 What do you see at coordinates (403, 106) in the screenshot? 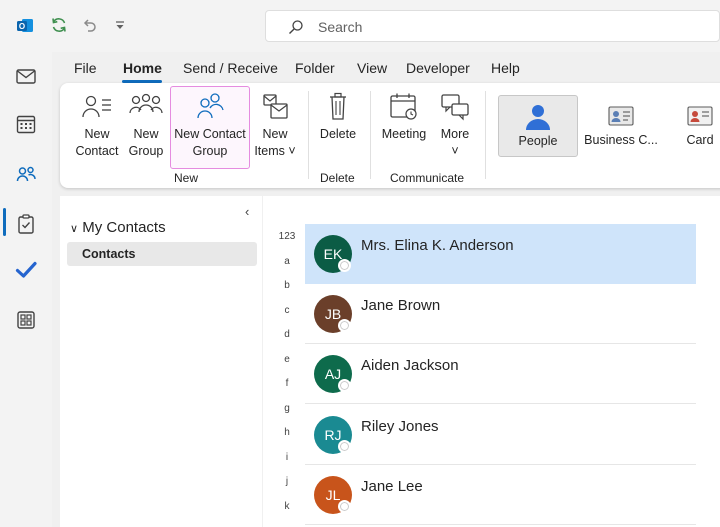
I see `meeting-icon` at bounding box center [403, 106].